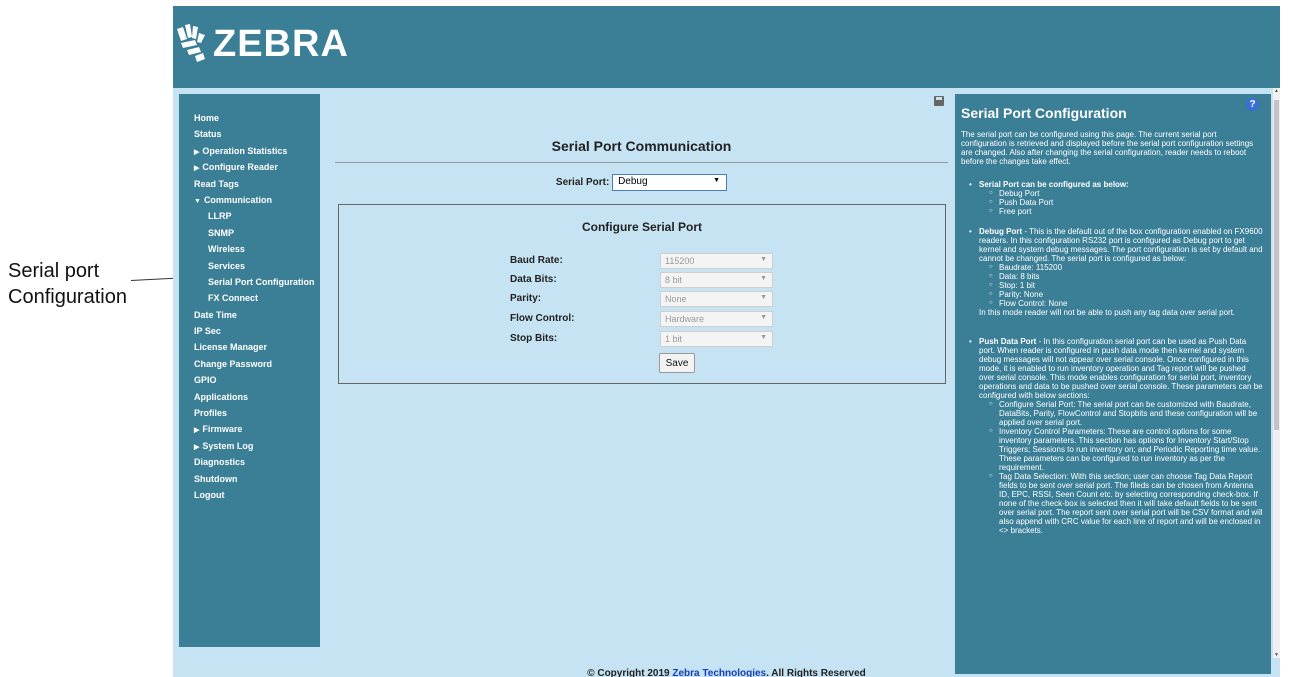 Image resolution: width=1289 pixels, height=677 pixels. What do you see at coordinates (222, 429) in the screenshot?
I see `sidebar-item-label: Firmware` at bounding box center [222, 429].